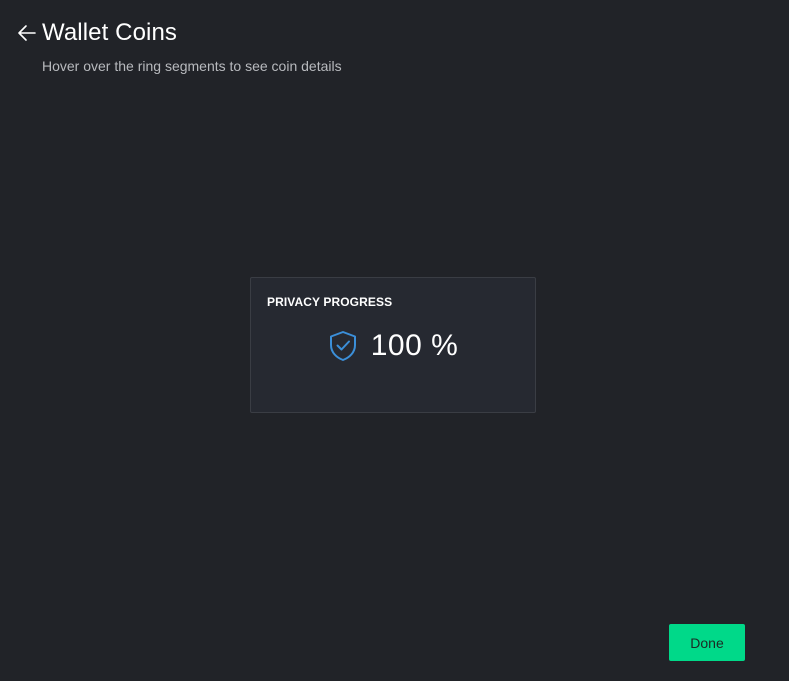 This screenshot has height=681, width=789. I want to click on privacy-progress-card: PRIVACY PROGRESS 100 %, so click(393, 345).